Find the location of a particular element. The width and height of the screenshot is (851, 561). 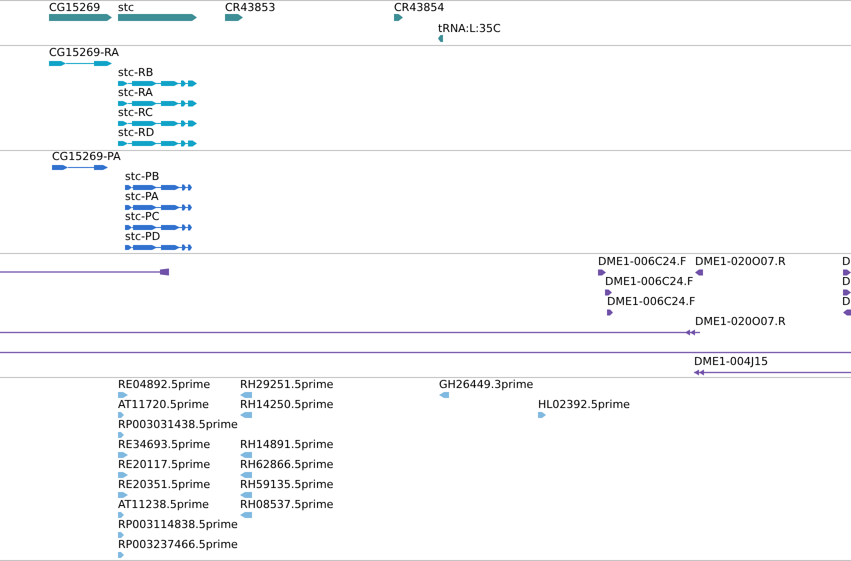

feature-label: CR43853 is located at coordinates (250, 8).